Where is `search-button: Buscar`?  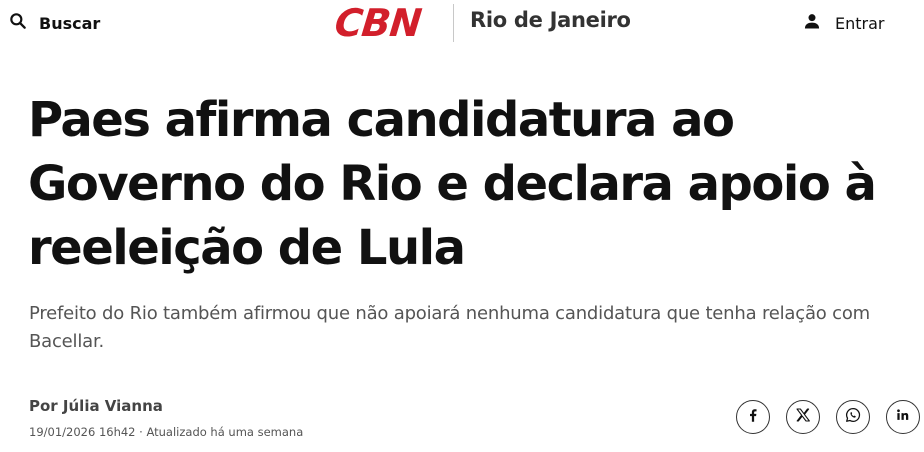 search-button: Buscar is located at coordinates (54, 23).